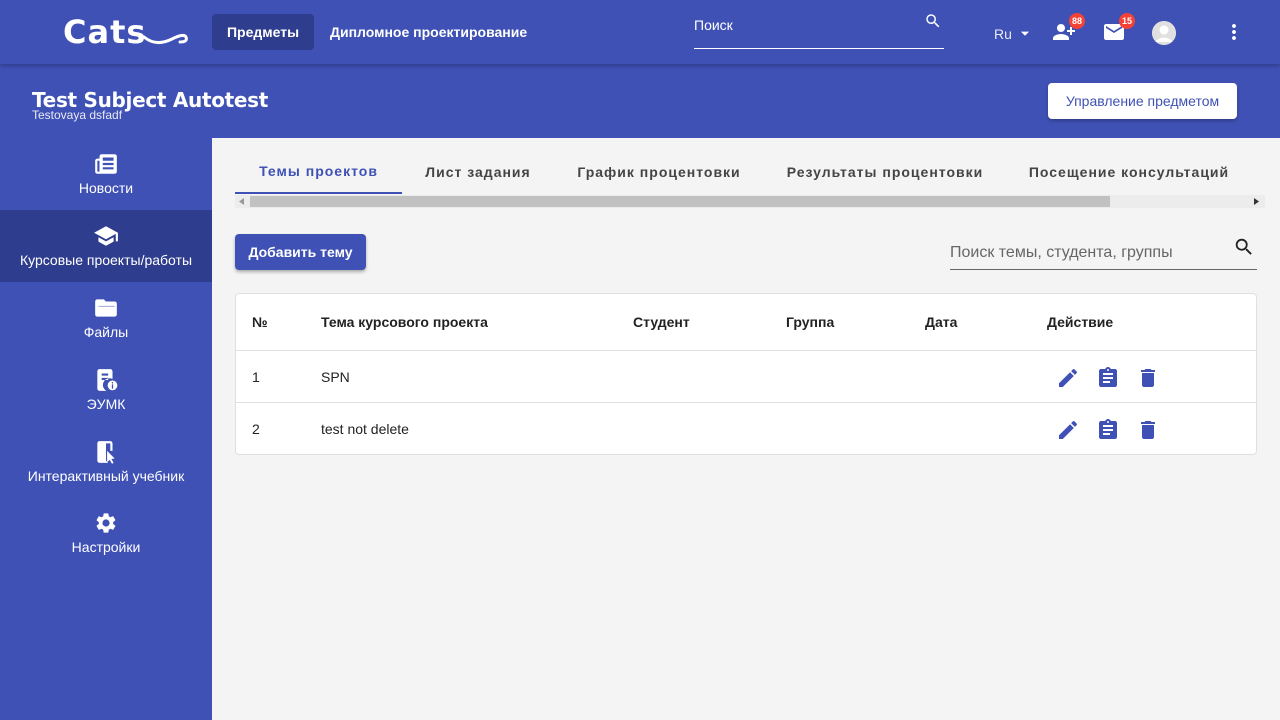 The width and height of the screenshot is (1280, 720). What do you see at coordinates (1024, 33) in the screenshot?
I see `dropdown-arrow-icon` at bounding box center [1024, 33].